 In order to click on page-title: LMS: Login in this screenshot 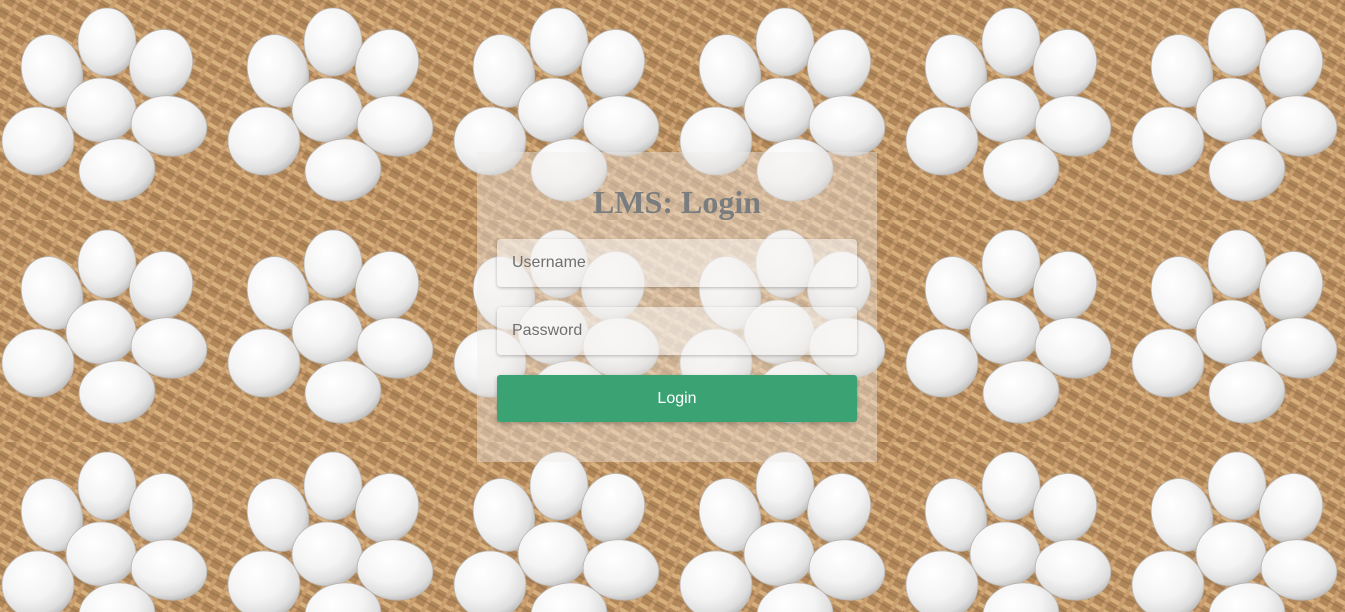, I will do `click(677, 202)`.